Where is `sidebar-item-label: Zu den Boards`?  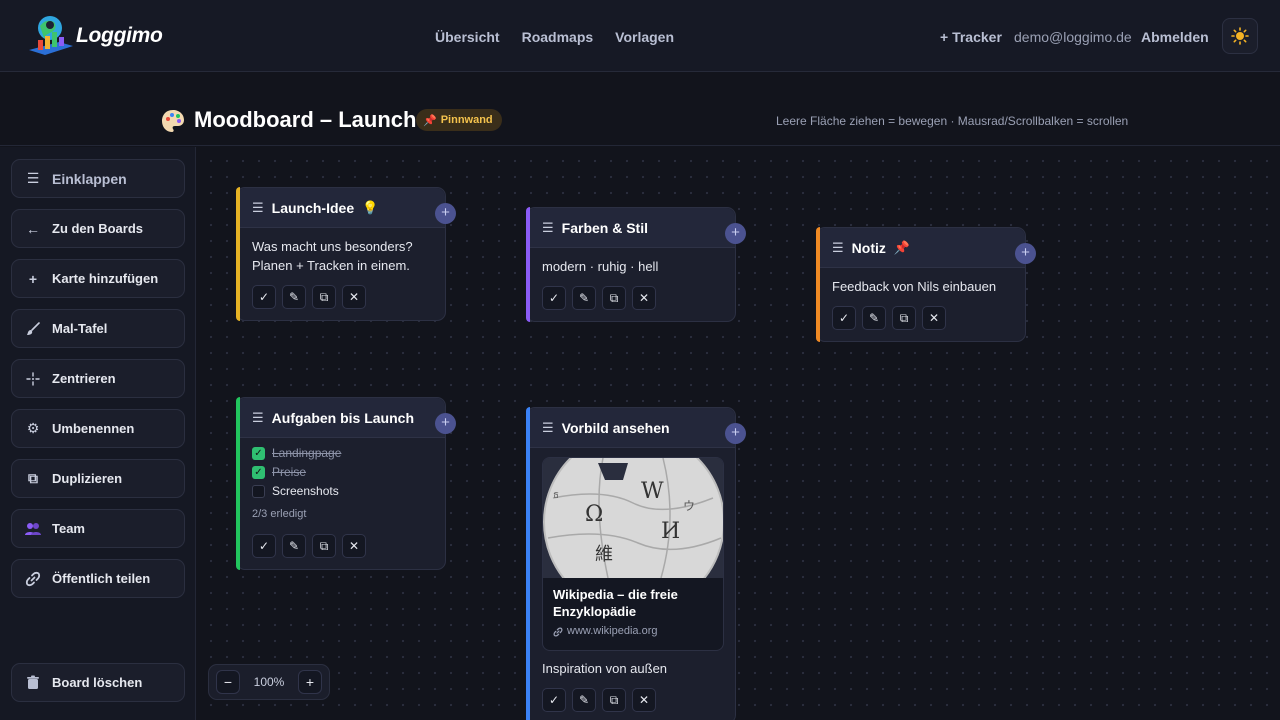
sidebar-item-label: Zu den Boards is located at coordinates (98, 228).